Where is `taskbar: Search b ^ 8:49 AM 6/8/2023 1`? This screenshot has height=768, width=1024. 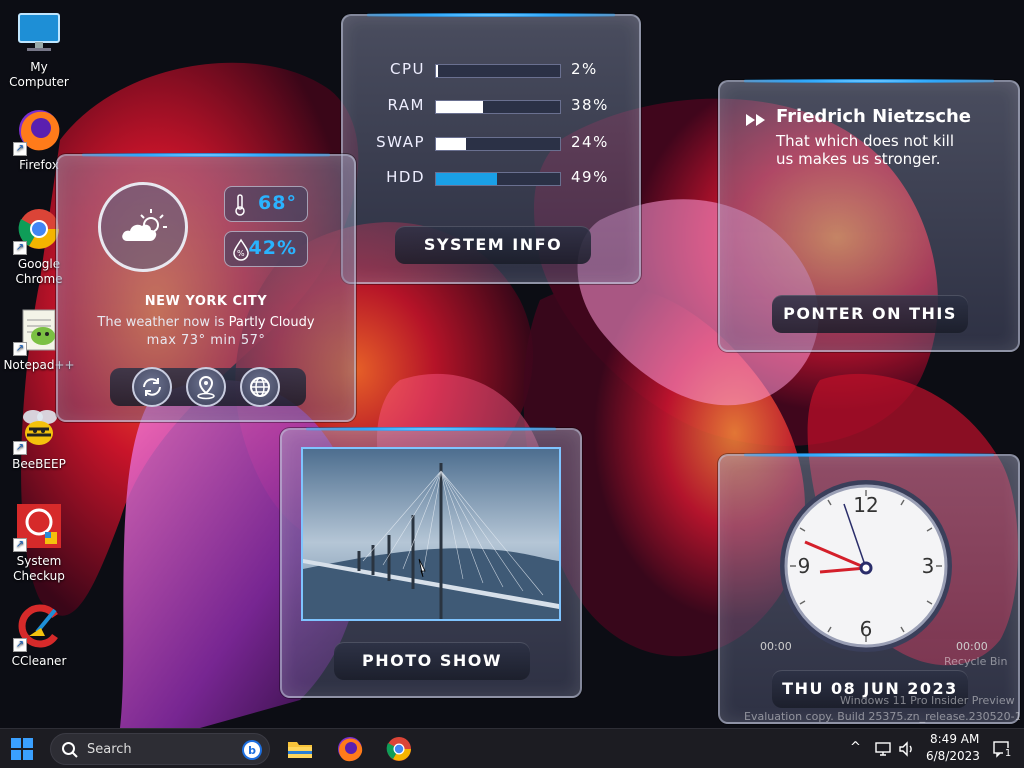 taskbar: Search b ^ 8:49 AM 6/8/2023 1 is located at coordinates (512, 748).